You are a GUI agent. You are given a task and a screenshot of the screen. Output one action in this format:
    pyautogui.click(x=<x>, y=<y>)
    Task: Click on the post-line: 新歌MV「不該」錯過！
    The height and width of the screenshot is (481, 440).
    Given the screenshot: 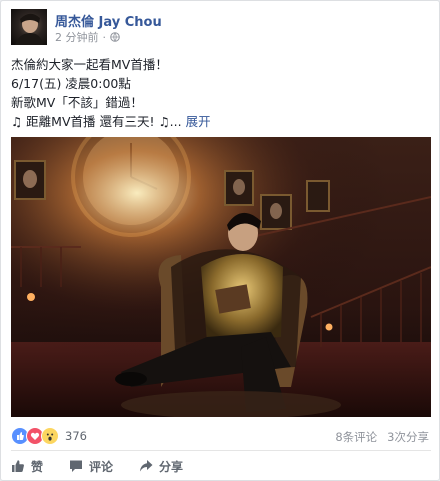 What is the action you would take?
    pyautogui.click(x=77, y=102)
    